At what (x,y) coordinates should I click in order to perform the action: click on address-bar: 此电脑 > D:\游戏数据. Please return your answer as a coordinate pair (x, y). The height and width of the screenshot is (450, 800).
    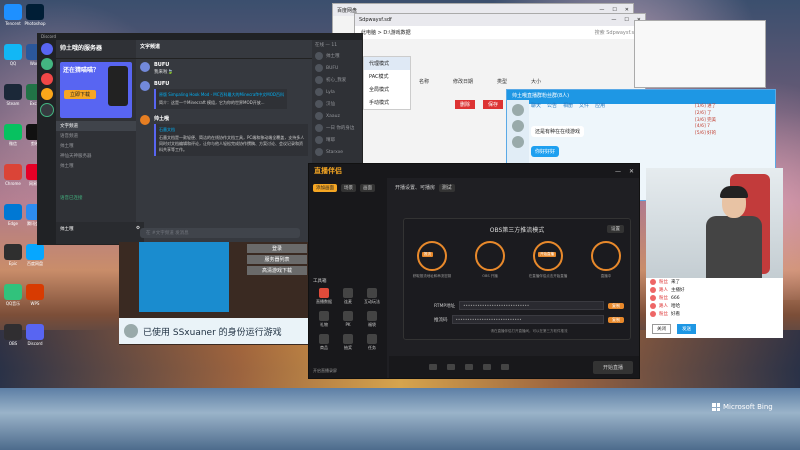
    Looking at the image, I should click on (473, 32).